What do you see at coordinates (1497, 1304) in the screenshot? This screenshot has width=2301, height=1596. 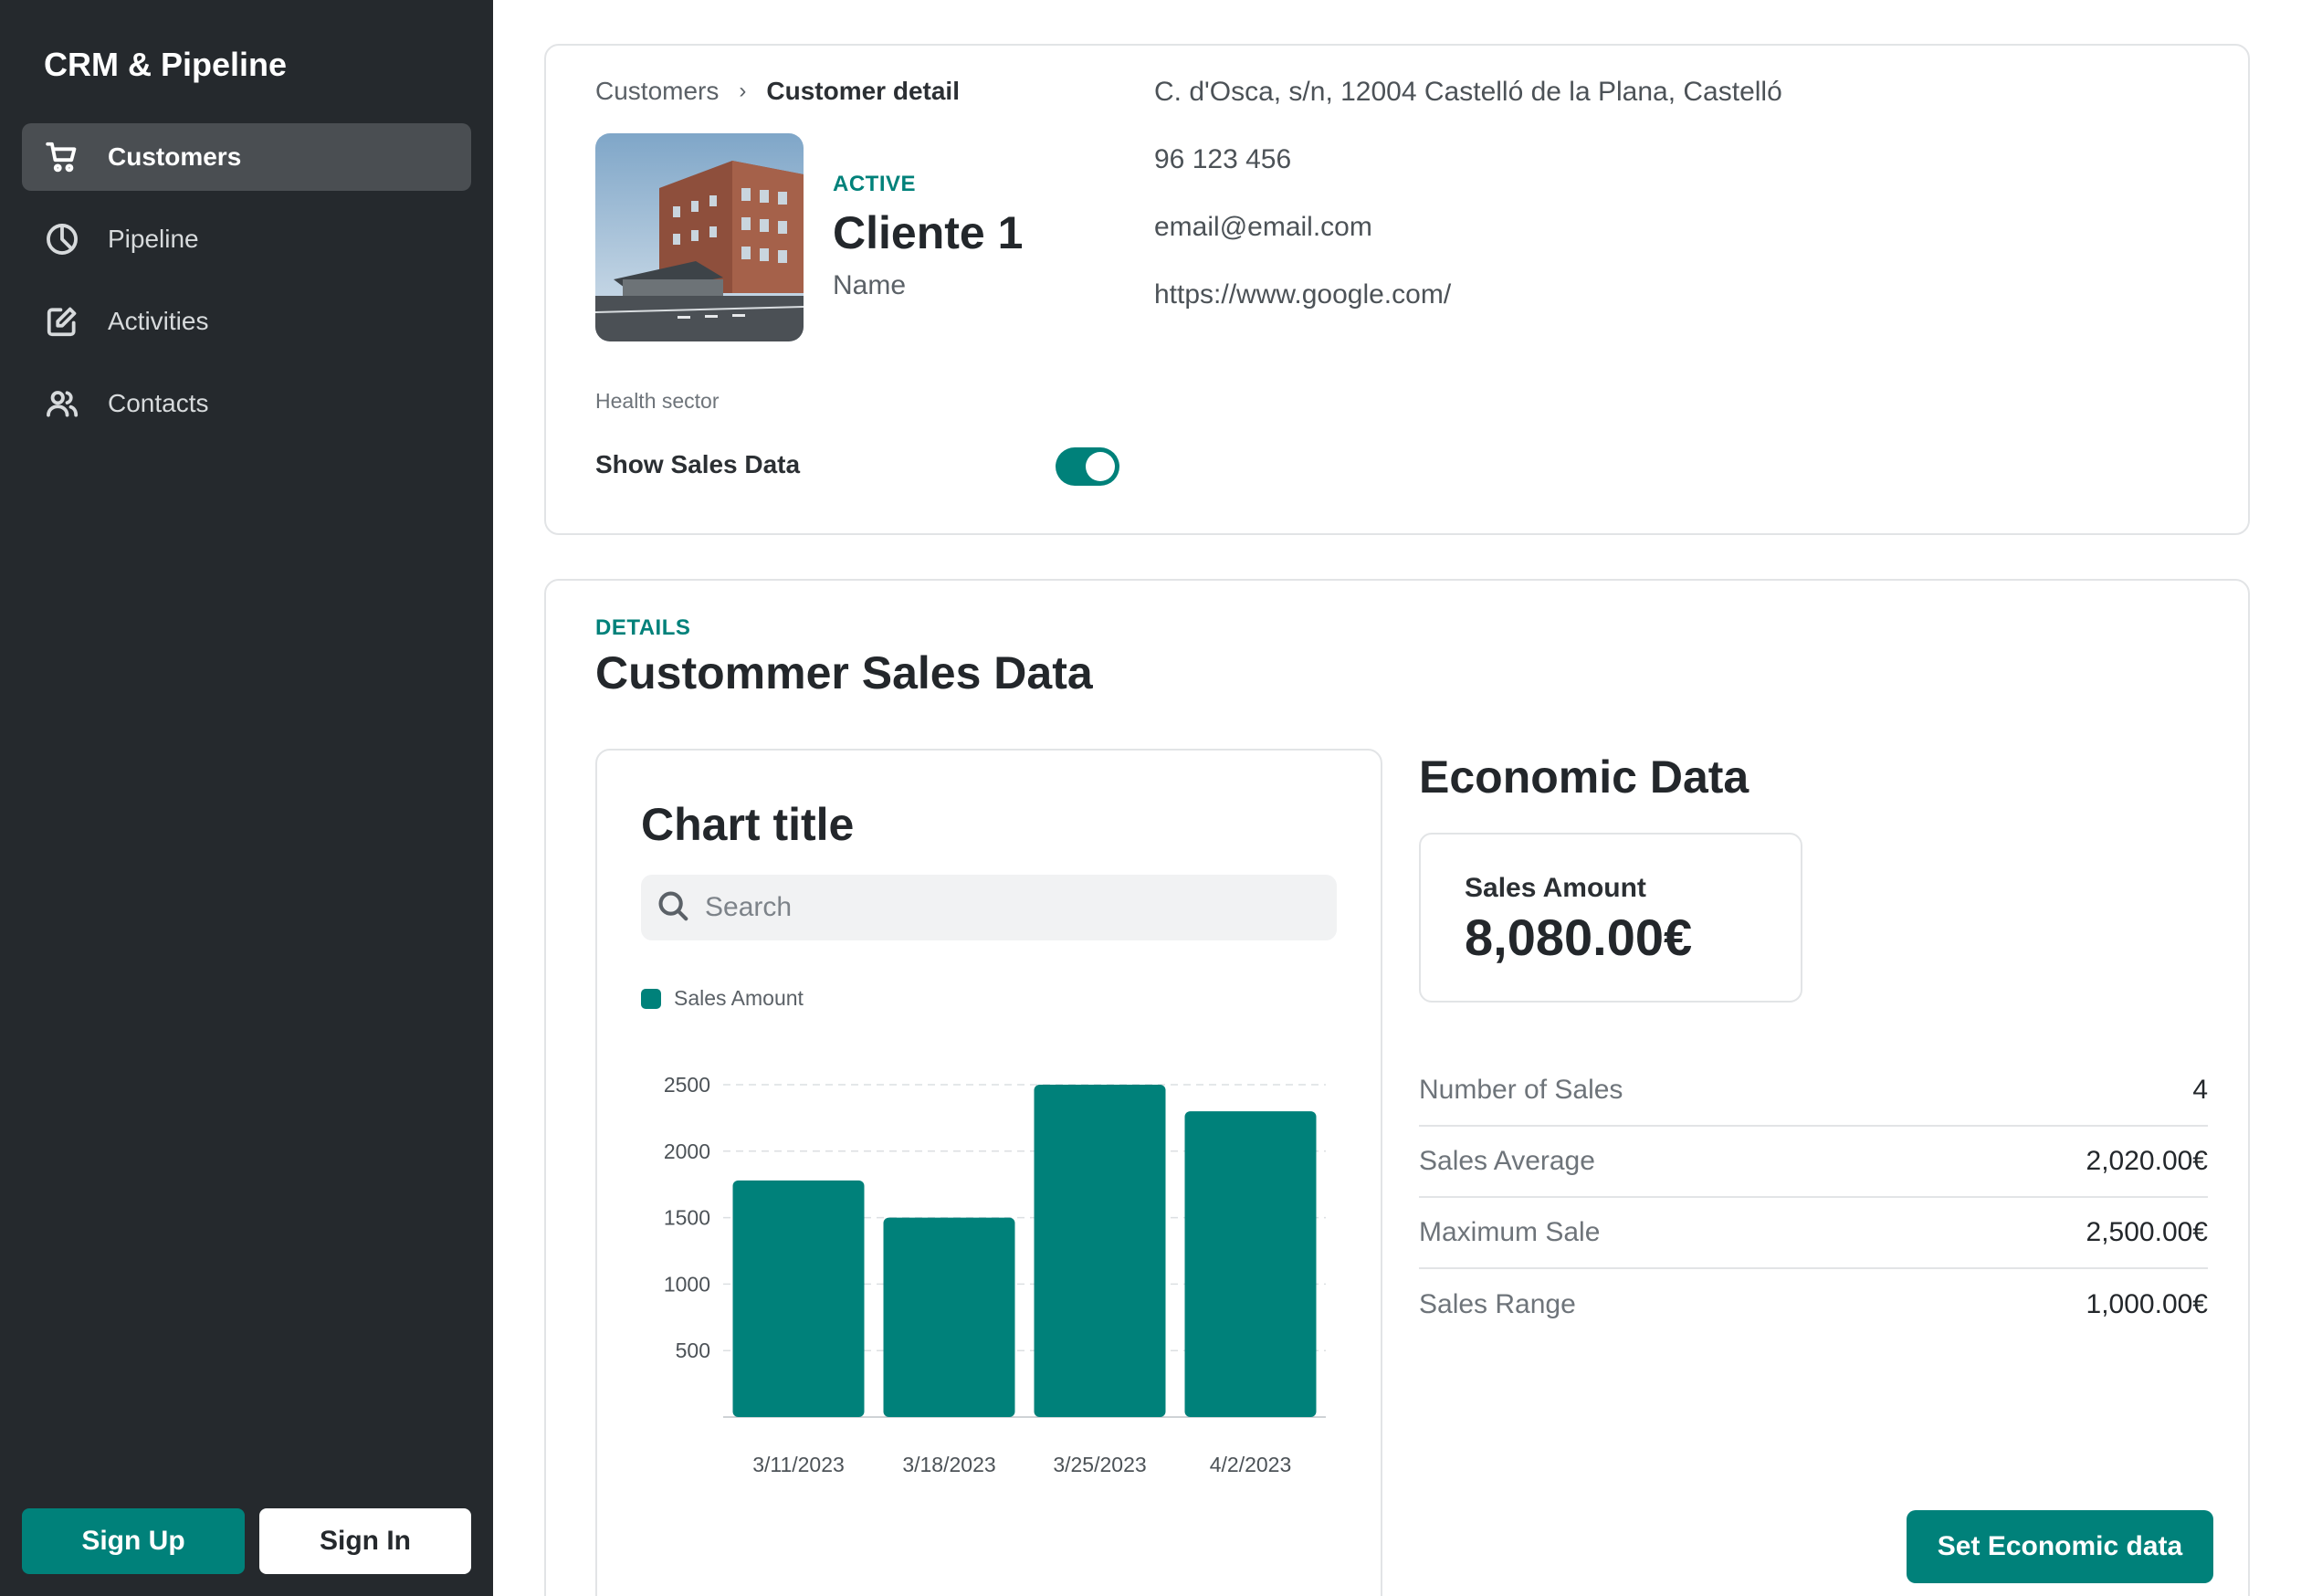 I see `stat-label: Sales Range` at bounding box center [1497, 1304].